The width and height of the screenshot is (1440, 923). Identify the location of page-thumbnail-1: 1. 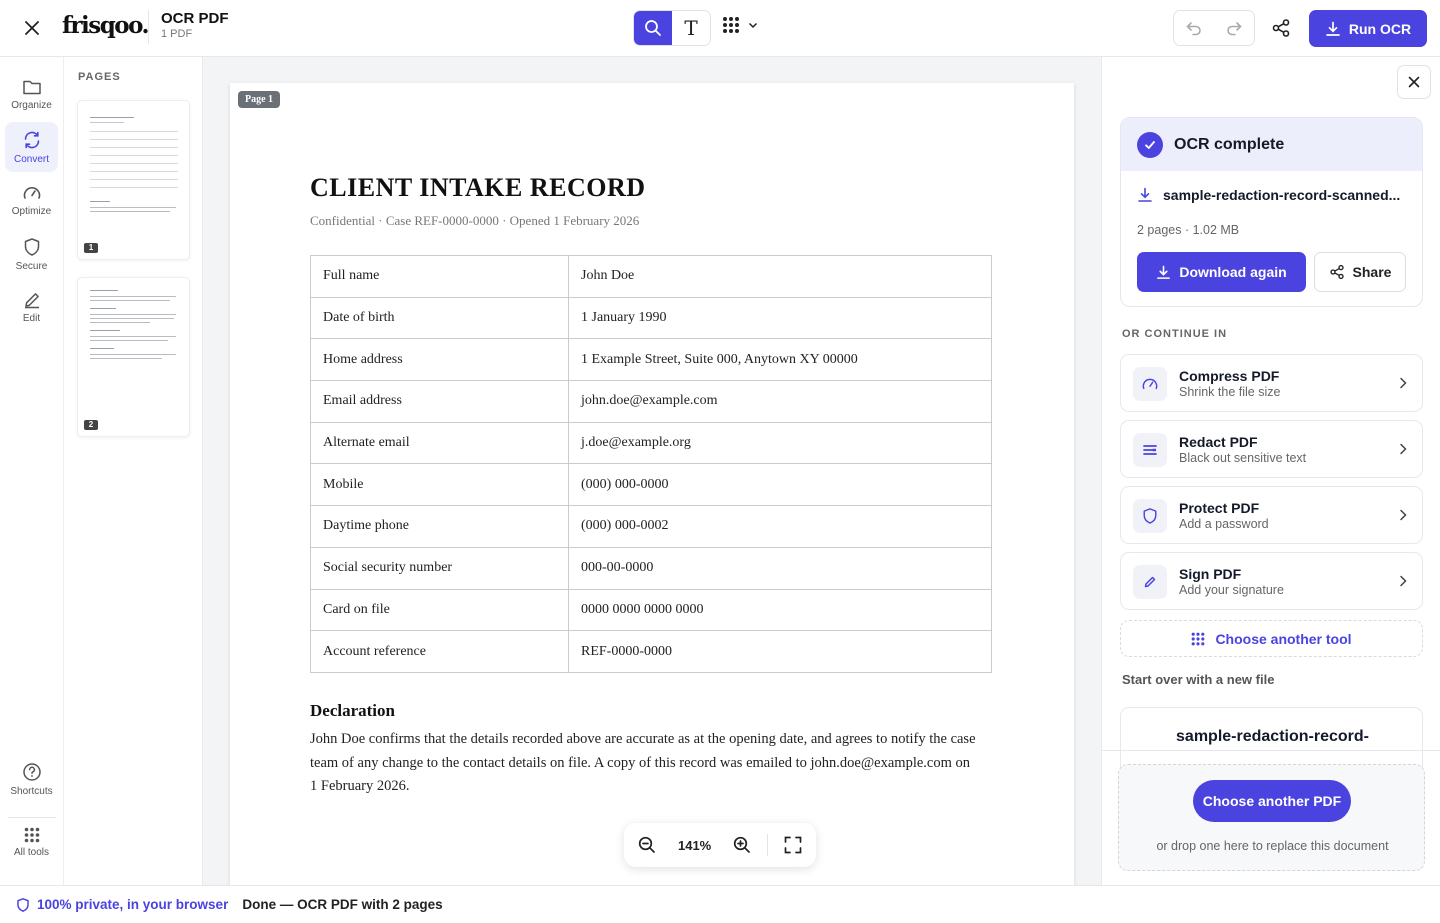
(133, 180).